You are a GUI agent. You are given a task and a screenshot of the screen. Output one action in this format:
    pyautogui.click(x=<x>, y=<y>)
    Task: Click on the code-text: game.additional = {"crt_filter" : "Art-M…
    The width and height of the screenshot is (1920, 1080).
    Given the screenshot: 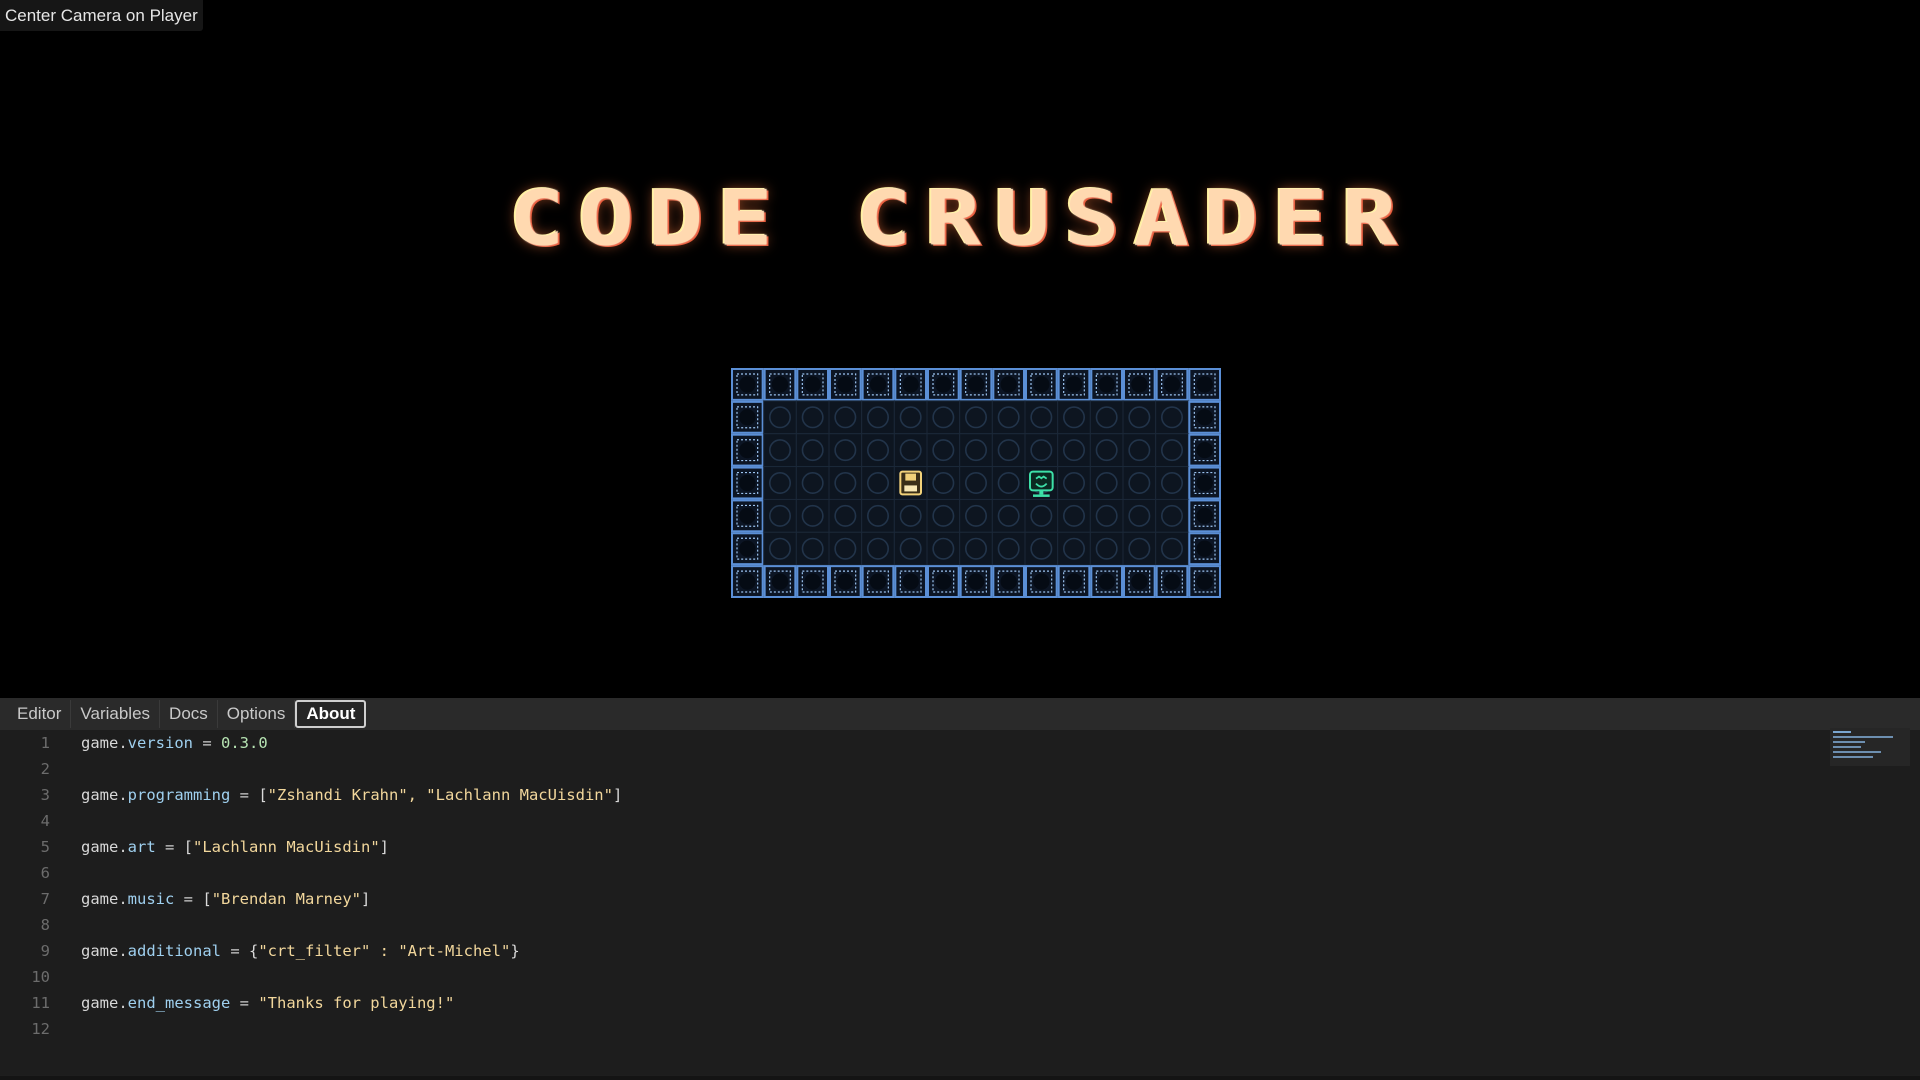 What is the action you would take?
    pyautogui.click(x=300, y=951)
    